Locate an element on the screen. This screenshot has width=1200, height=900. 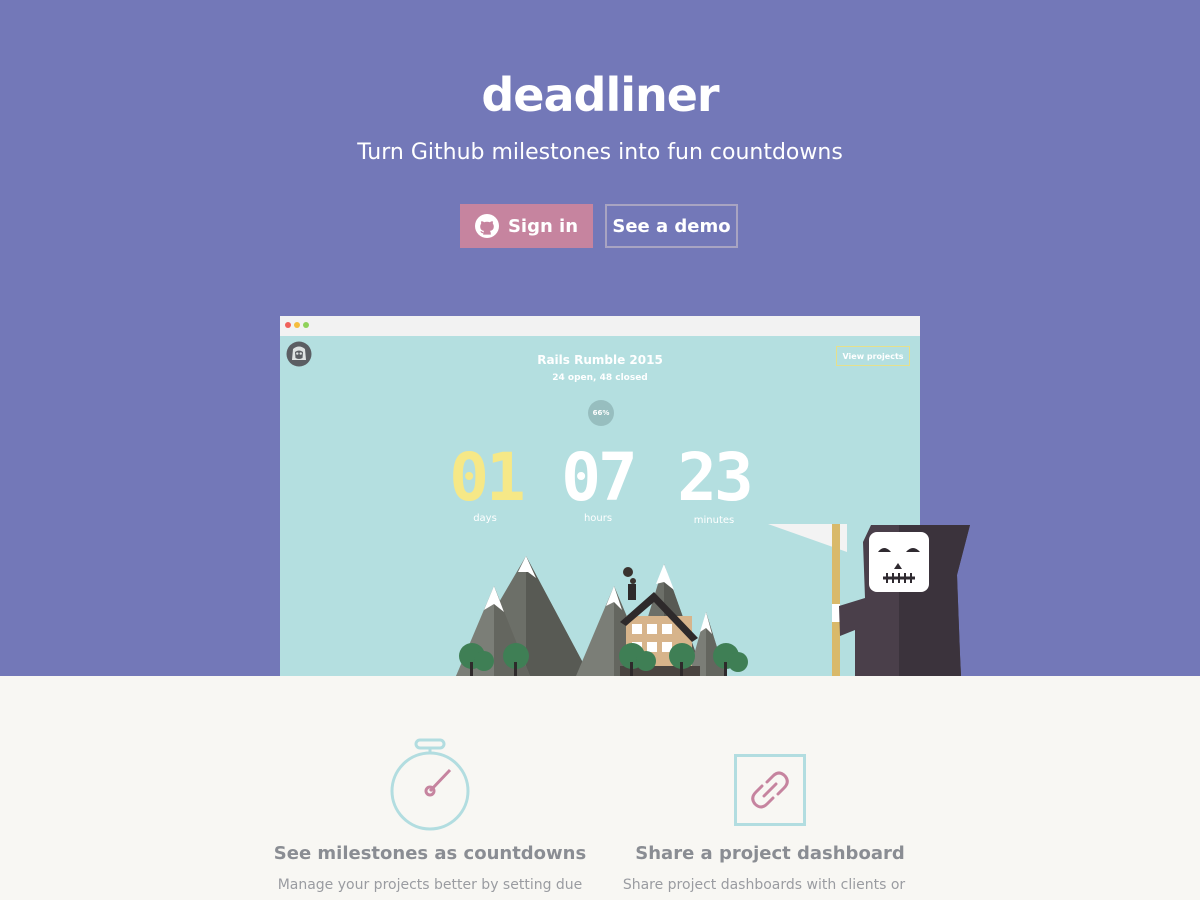
feature-desc-dashboard: Share project dashboards with clients or is located at coordinates (764, 885).